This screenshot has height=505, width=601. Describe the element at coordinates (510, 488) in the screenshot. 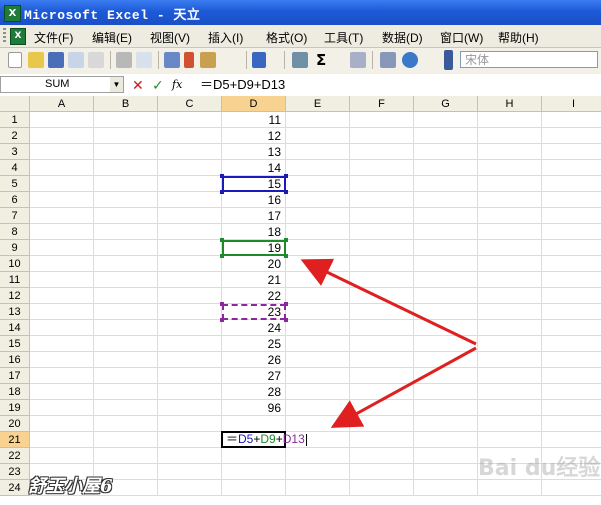

I see `cell-h24` at that location.